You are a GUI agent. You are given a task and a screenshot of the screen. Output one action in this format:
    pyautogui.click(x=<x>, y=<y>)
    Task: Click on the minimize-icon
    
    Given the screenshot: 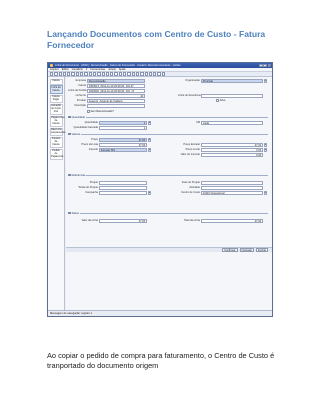 What is the action you would take?
    pyautogui.click(x=261, y=65)
    